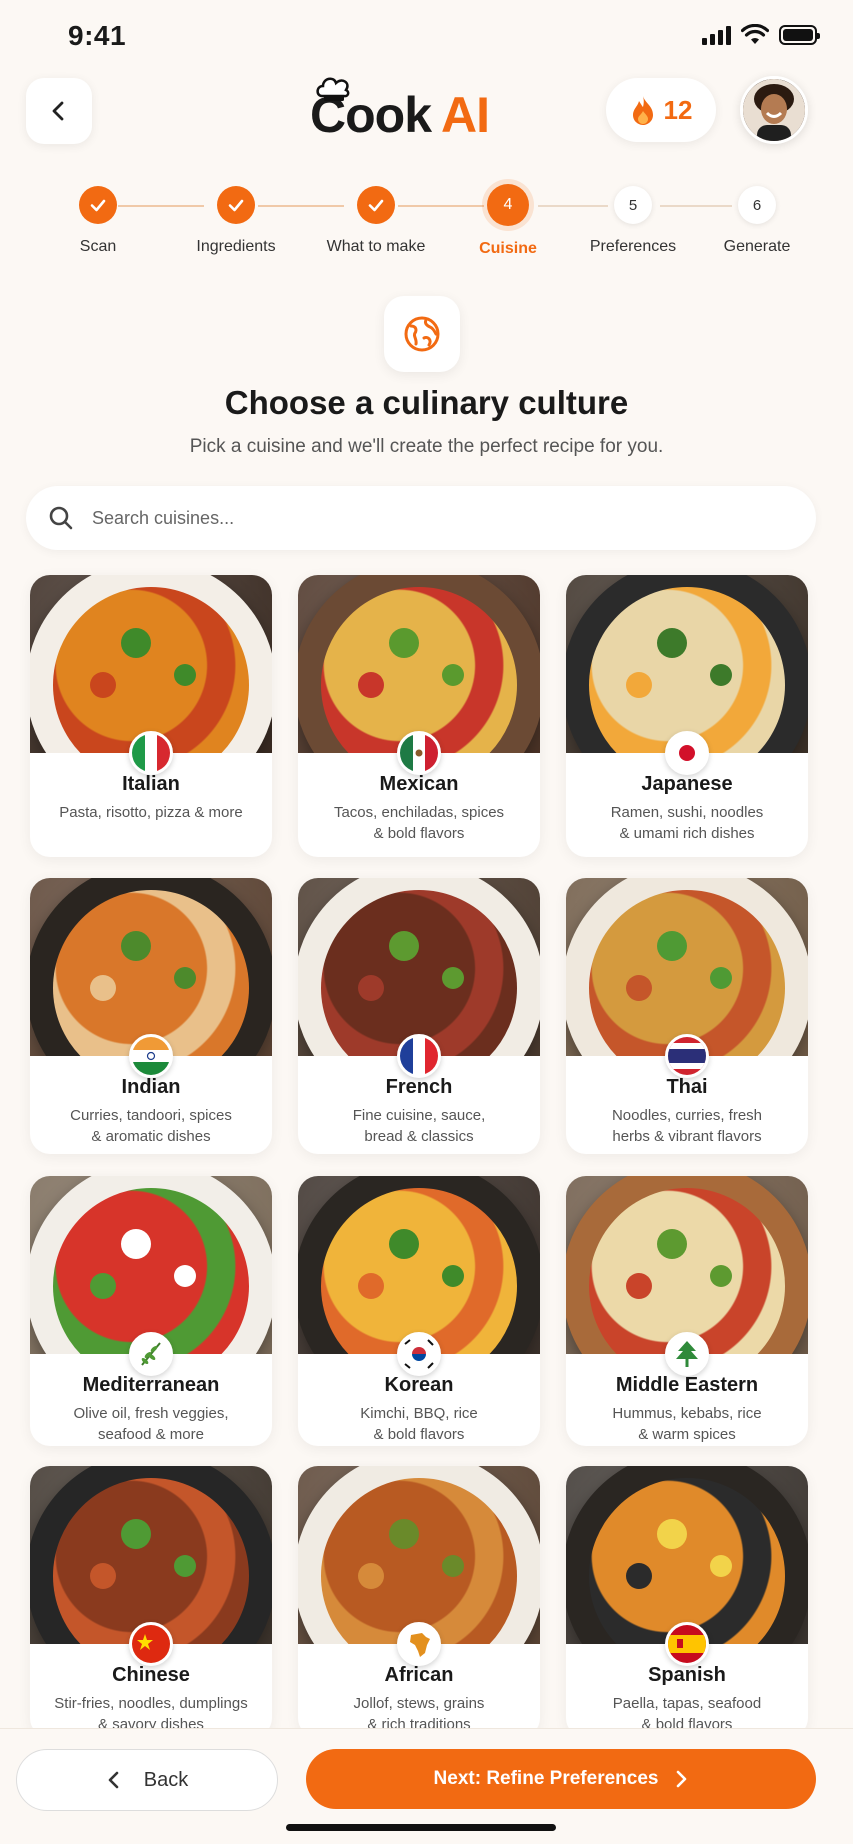  Describe the element at coordinates (687, 1675) in the screenshot. I see `cuisine-name: Spanish` at that location.